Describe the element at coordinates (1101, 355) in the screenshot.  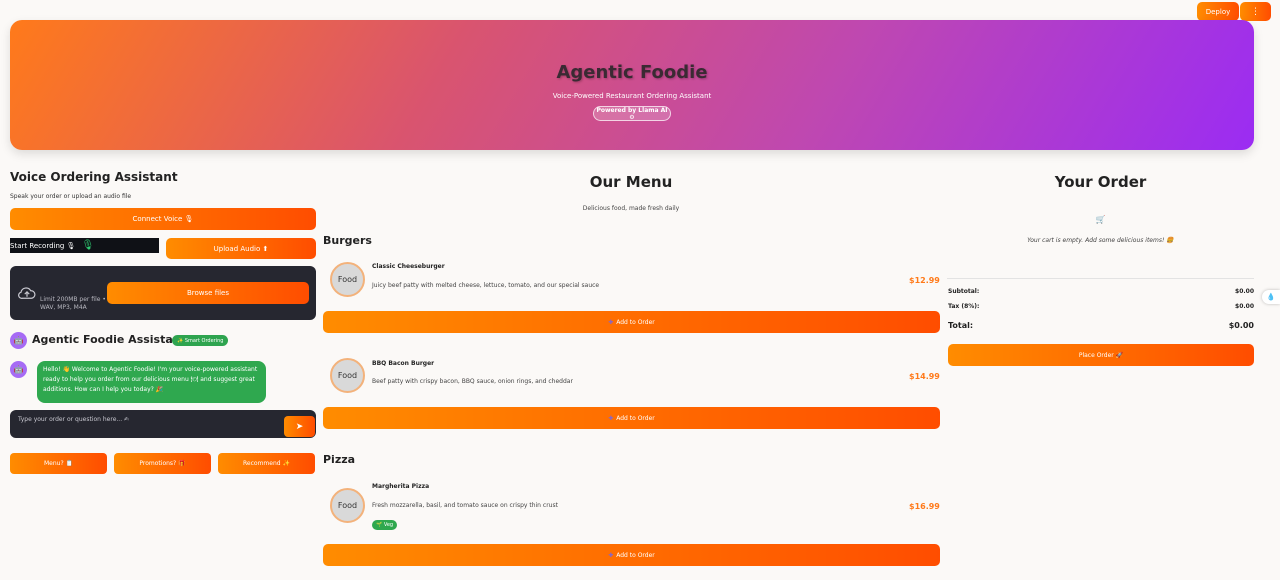
I see `place-order-button: Place Order 🚀` at that location.